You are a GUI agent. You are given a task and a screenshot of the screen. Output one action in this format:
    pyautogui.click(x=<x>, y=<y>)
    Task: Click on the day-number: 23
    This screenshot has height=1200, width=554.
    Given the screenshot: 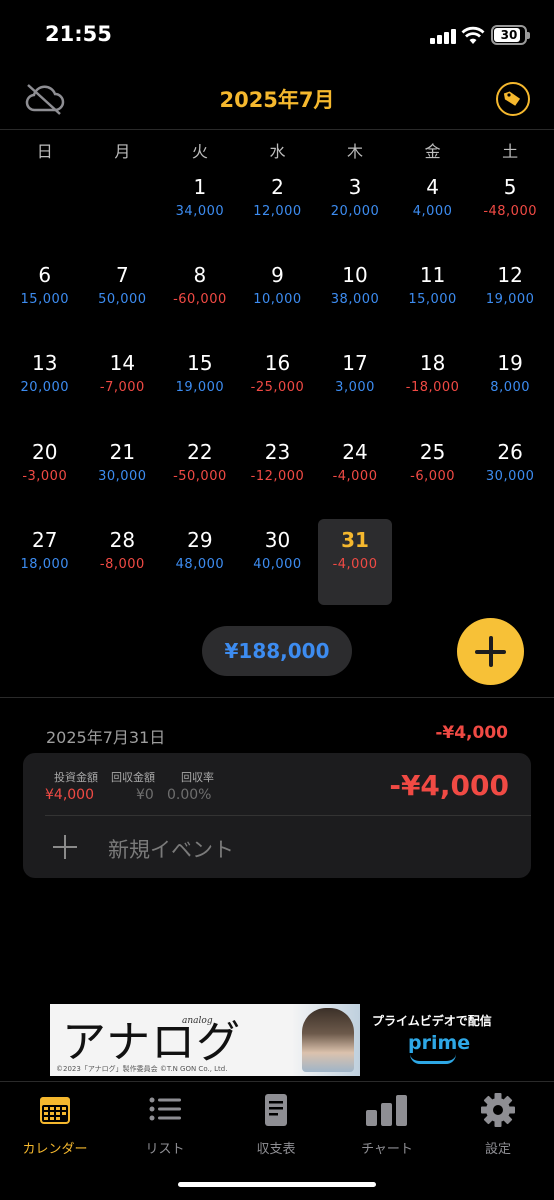 What is the action you would take?
    pyautogui.click(x=277, y=451)
    